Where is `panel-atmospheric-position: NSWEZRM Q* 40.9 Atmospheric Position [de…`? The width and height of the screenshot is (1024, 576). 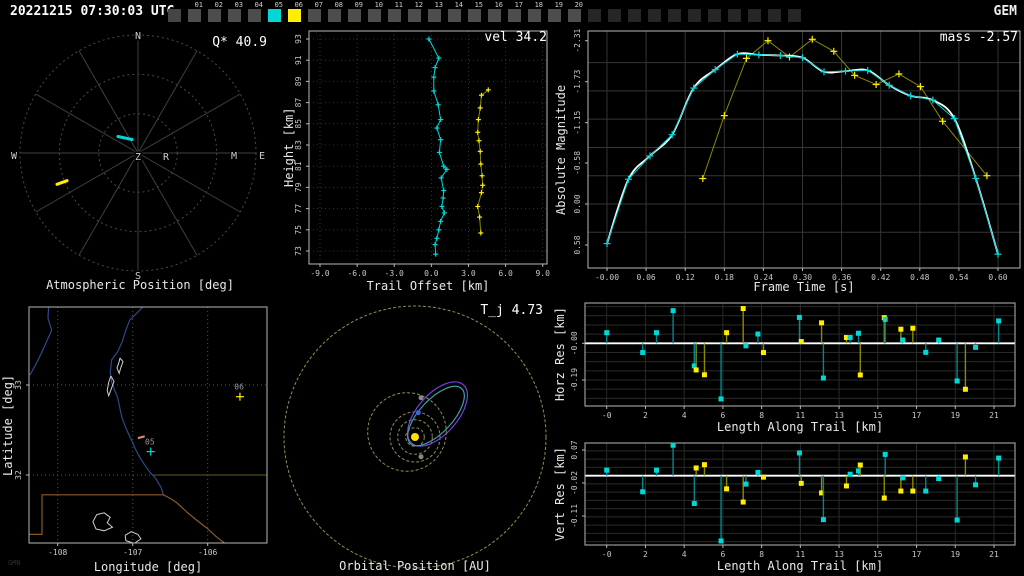
panel-atmospheric-position: NSWEZRM Q* 40.9 Atmospheric Position [de… is located at coordinates (140, 160).